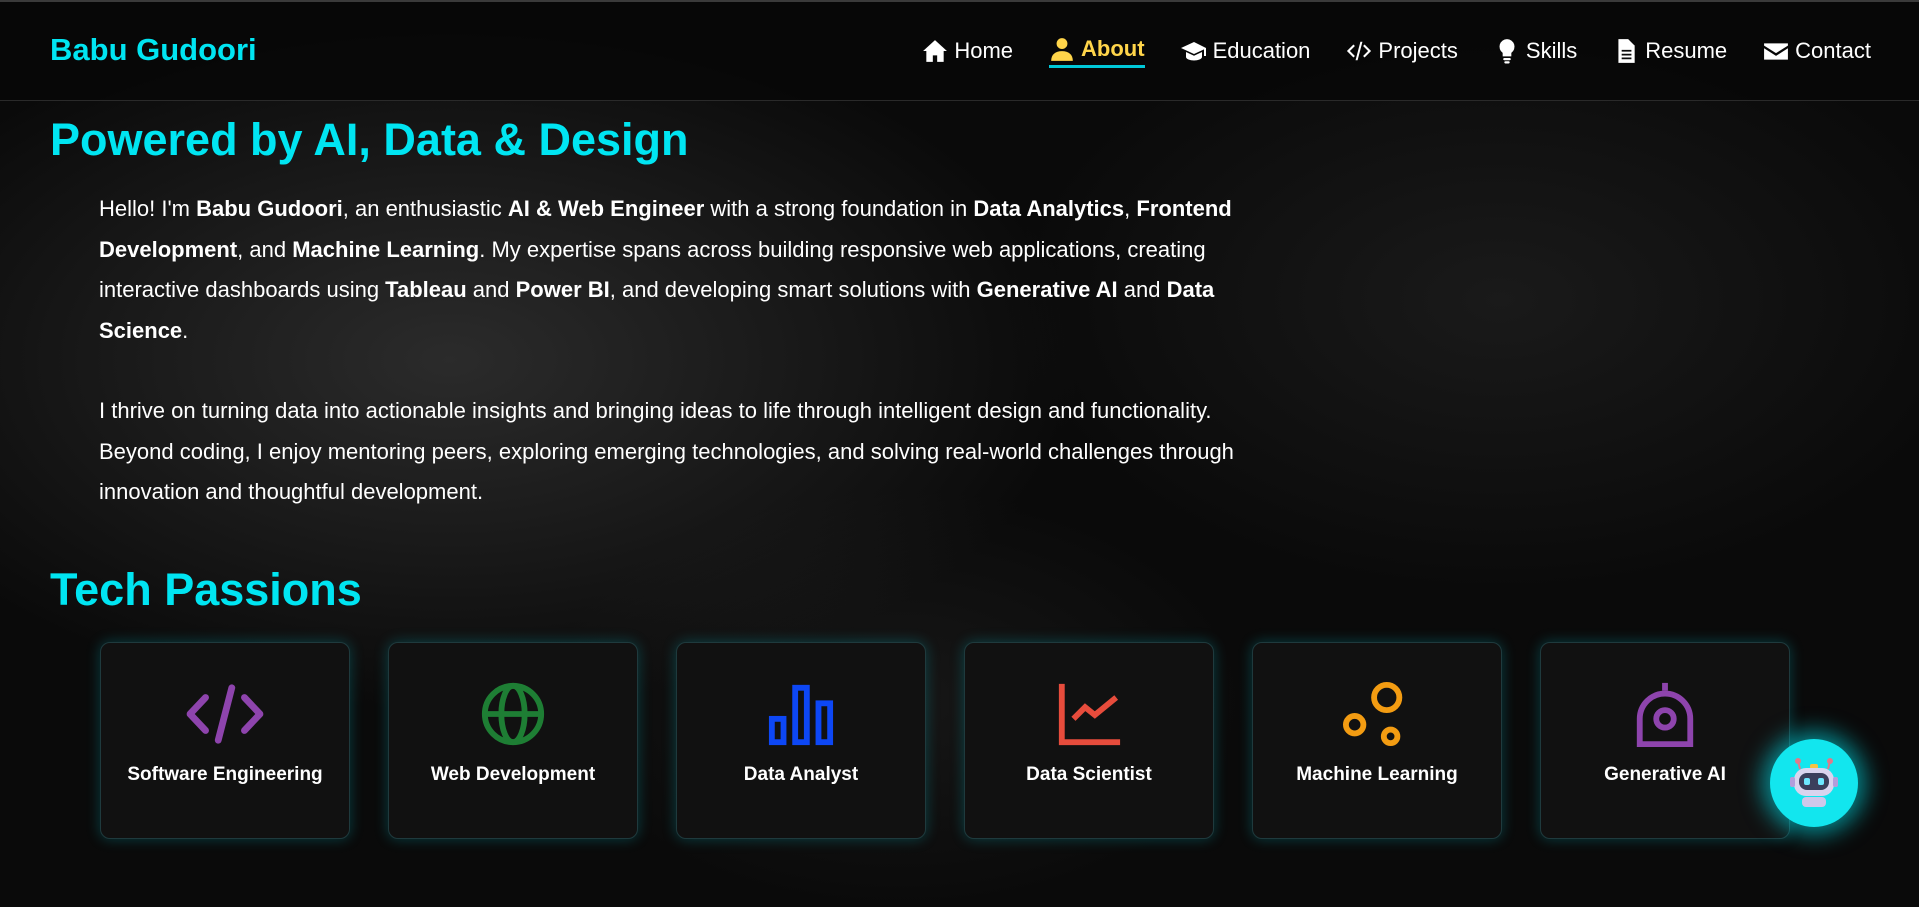  Describe the element at coordinates (1062, 49) in the screenshot. I see `user-icon` at that location.